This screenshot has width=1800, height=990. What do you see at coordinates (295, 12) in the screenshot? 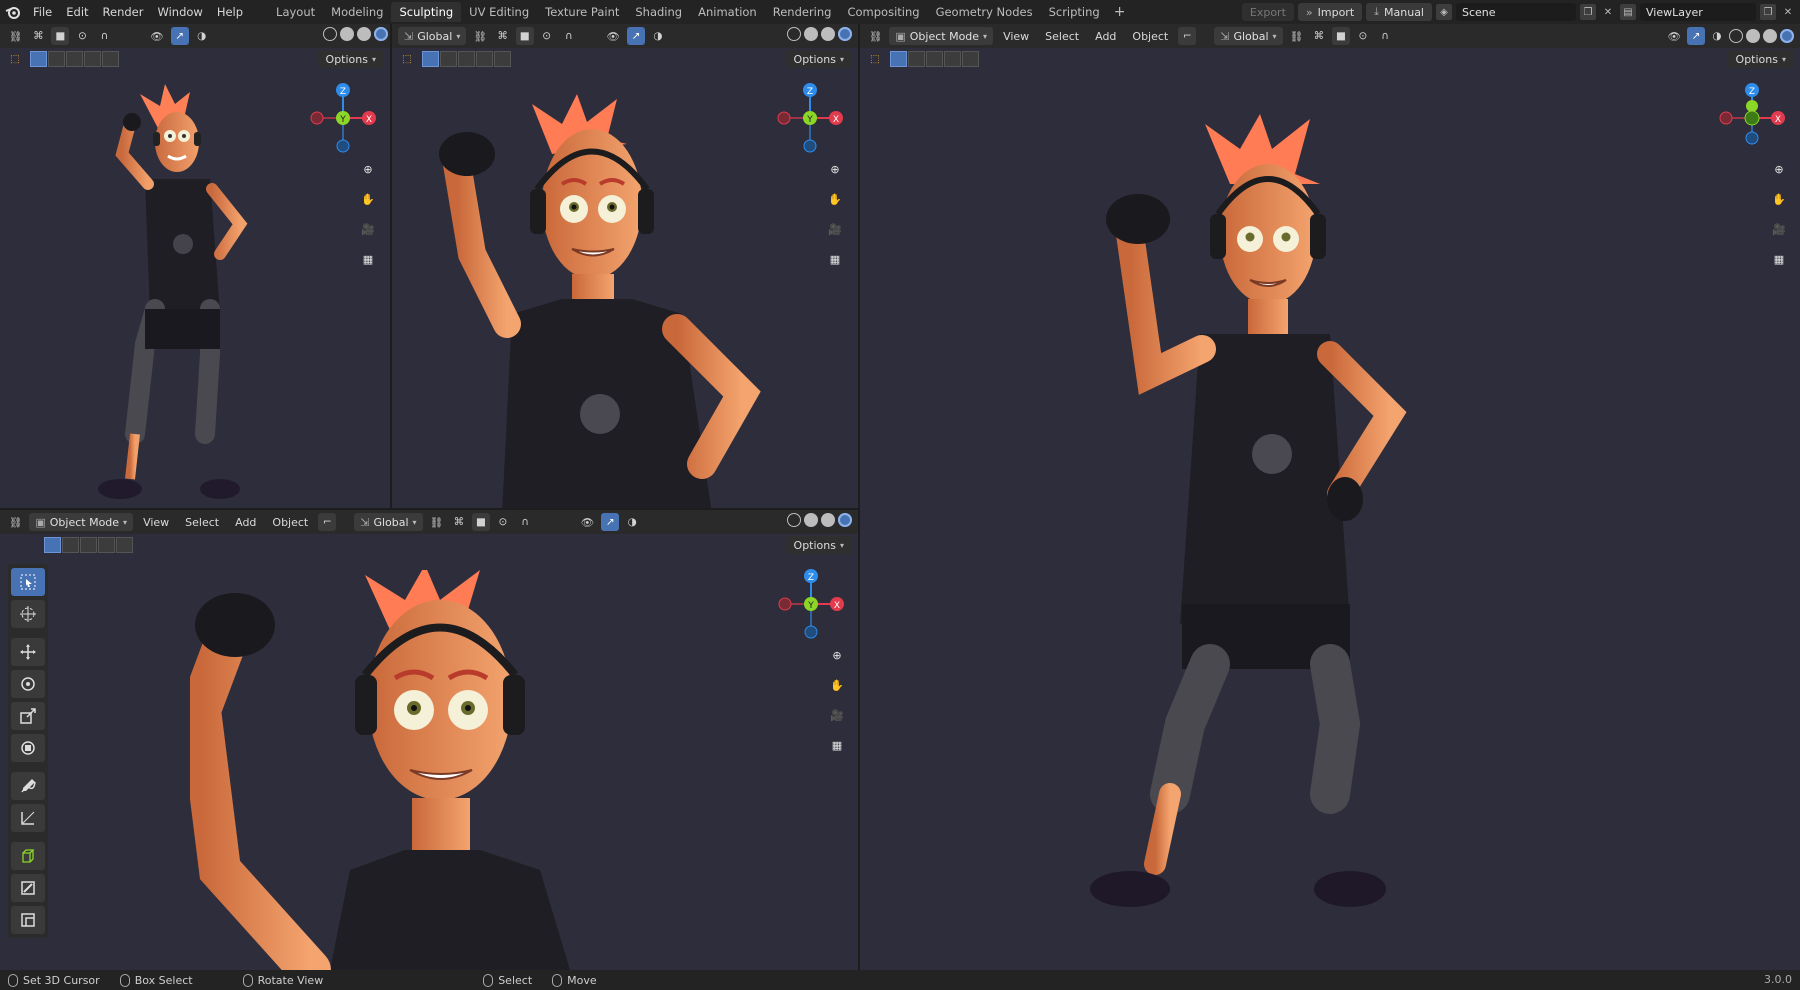
I see `tab-layout: Layout` at bounding box center [295, 12].